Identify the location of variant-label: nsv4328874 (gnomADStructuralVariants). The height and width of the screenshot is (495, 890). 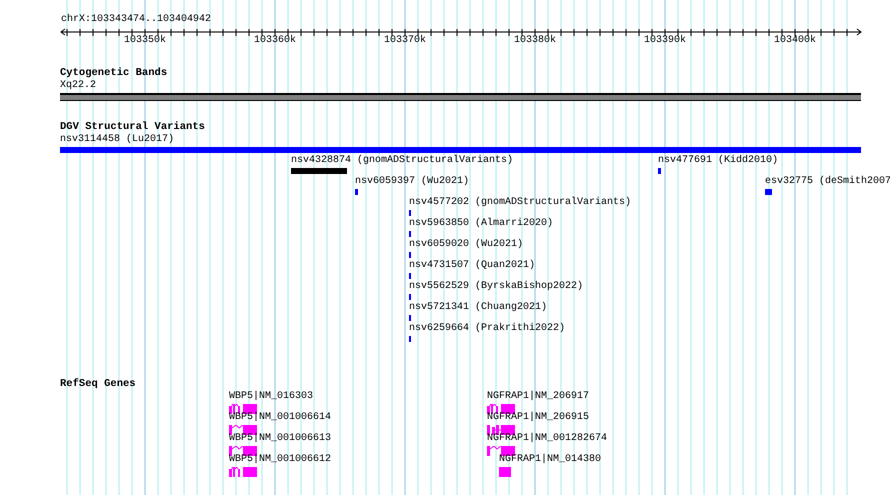
(402, 161).